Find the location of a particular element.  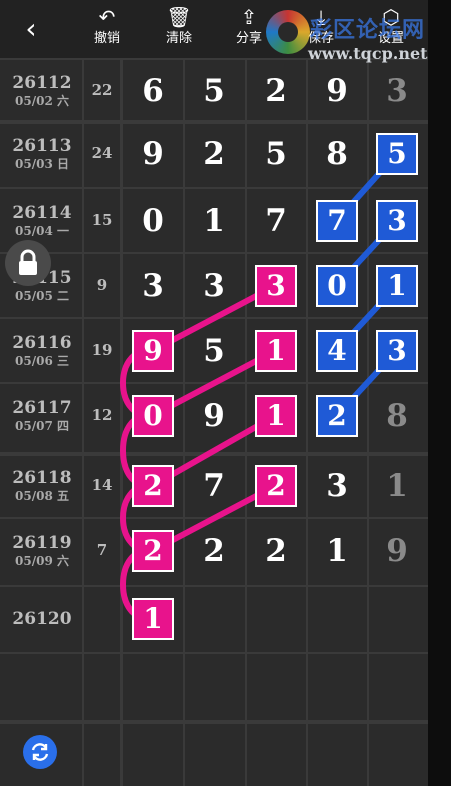

watermark-logo-icon is located at coordinates (288, 32).